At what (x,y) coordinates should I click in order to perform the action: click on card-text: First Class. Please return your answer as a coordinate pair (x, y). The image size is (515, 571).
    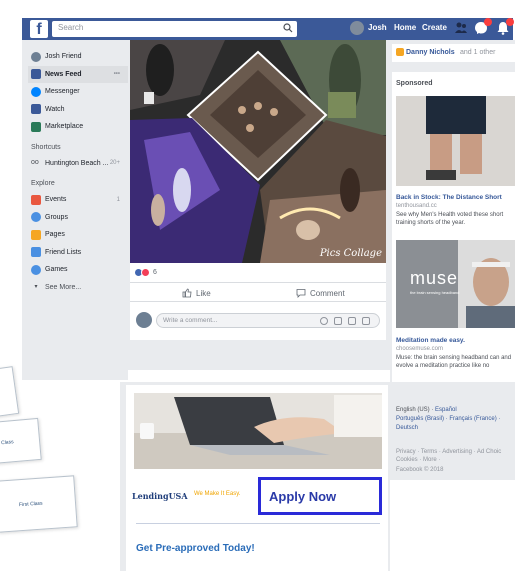
    Looking at the image, I should click on (30, 504).